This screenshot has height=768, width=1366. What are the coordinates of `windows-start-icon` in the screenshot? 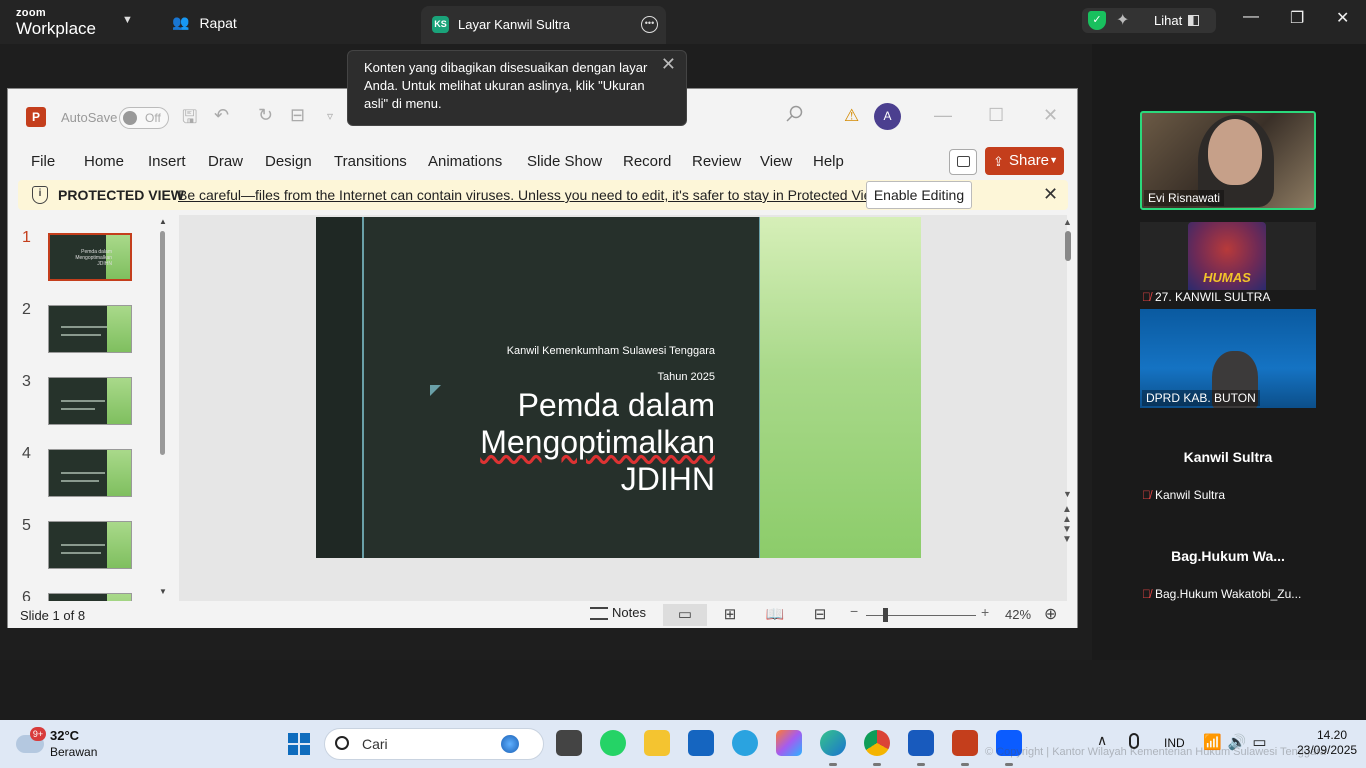 It's located at (299, 744).